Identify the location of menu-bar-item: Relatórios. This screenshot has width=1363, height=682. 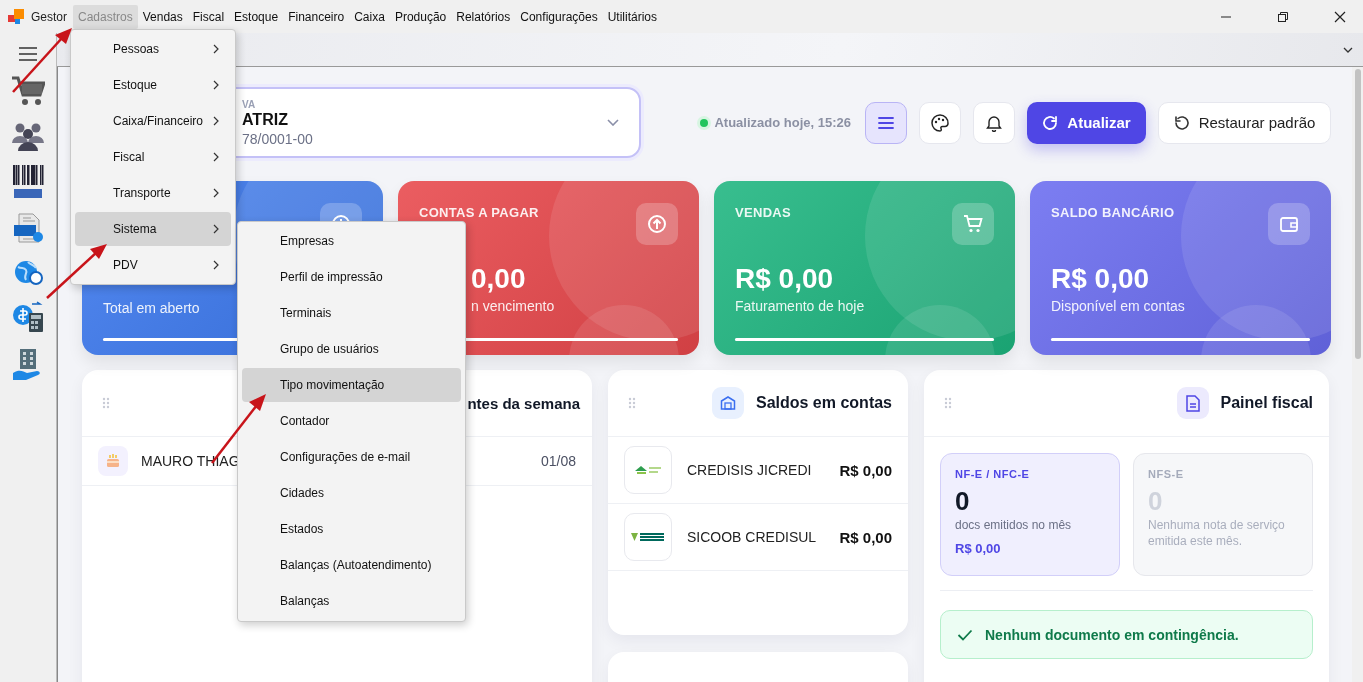
(483, 16).